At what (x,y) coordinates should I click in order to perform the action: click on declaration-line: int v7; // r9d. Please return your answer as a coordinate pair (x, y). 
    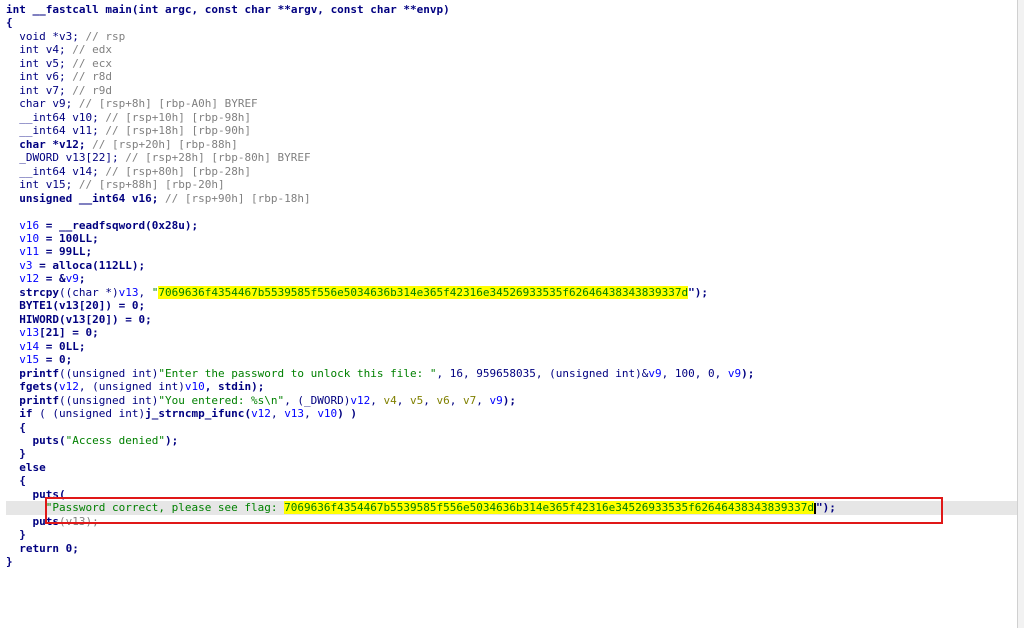
    Looking at the image, I should click on (515, 90).